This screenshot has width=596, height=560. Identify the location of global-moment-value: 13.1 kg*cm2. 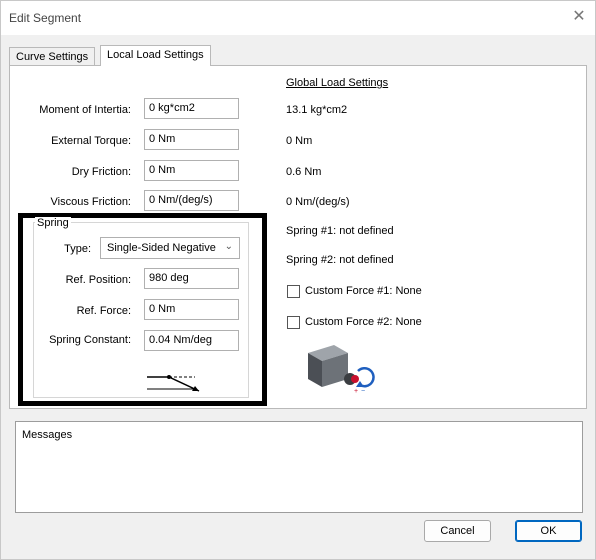
(317, 110).